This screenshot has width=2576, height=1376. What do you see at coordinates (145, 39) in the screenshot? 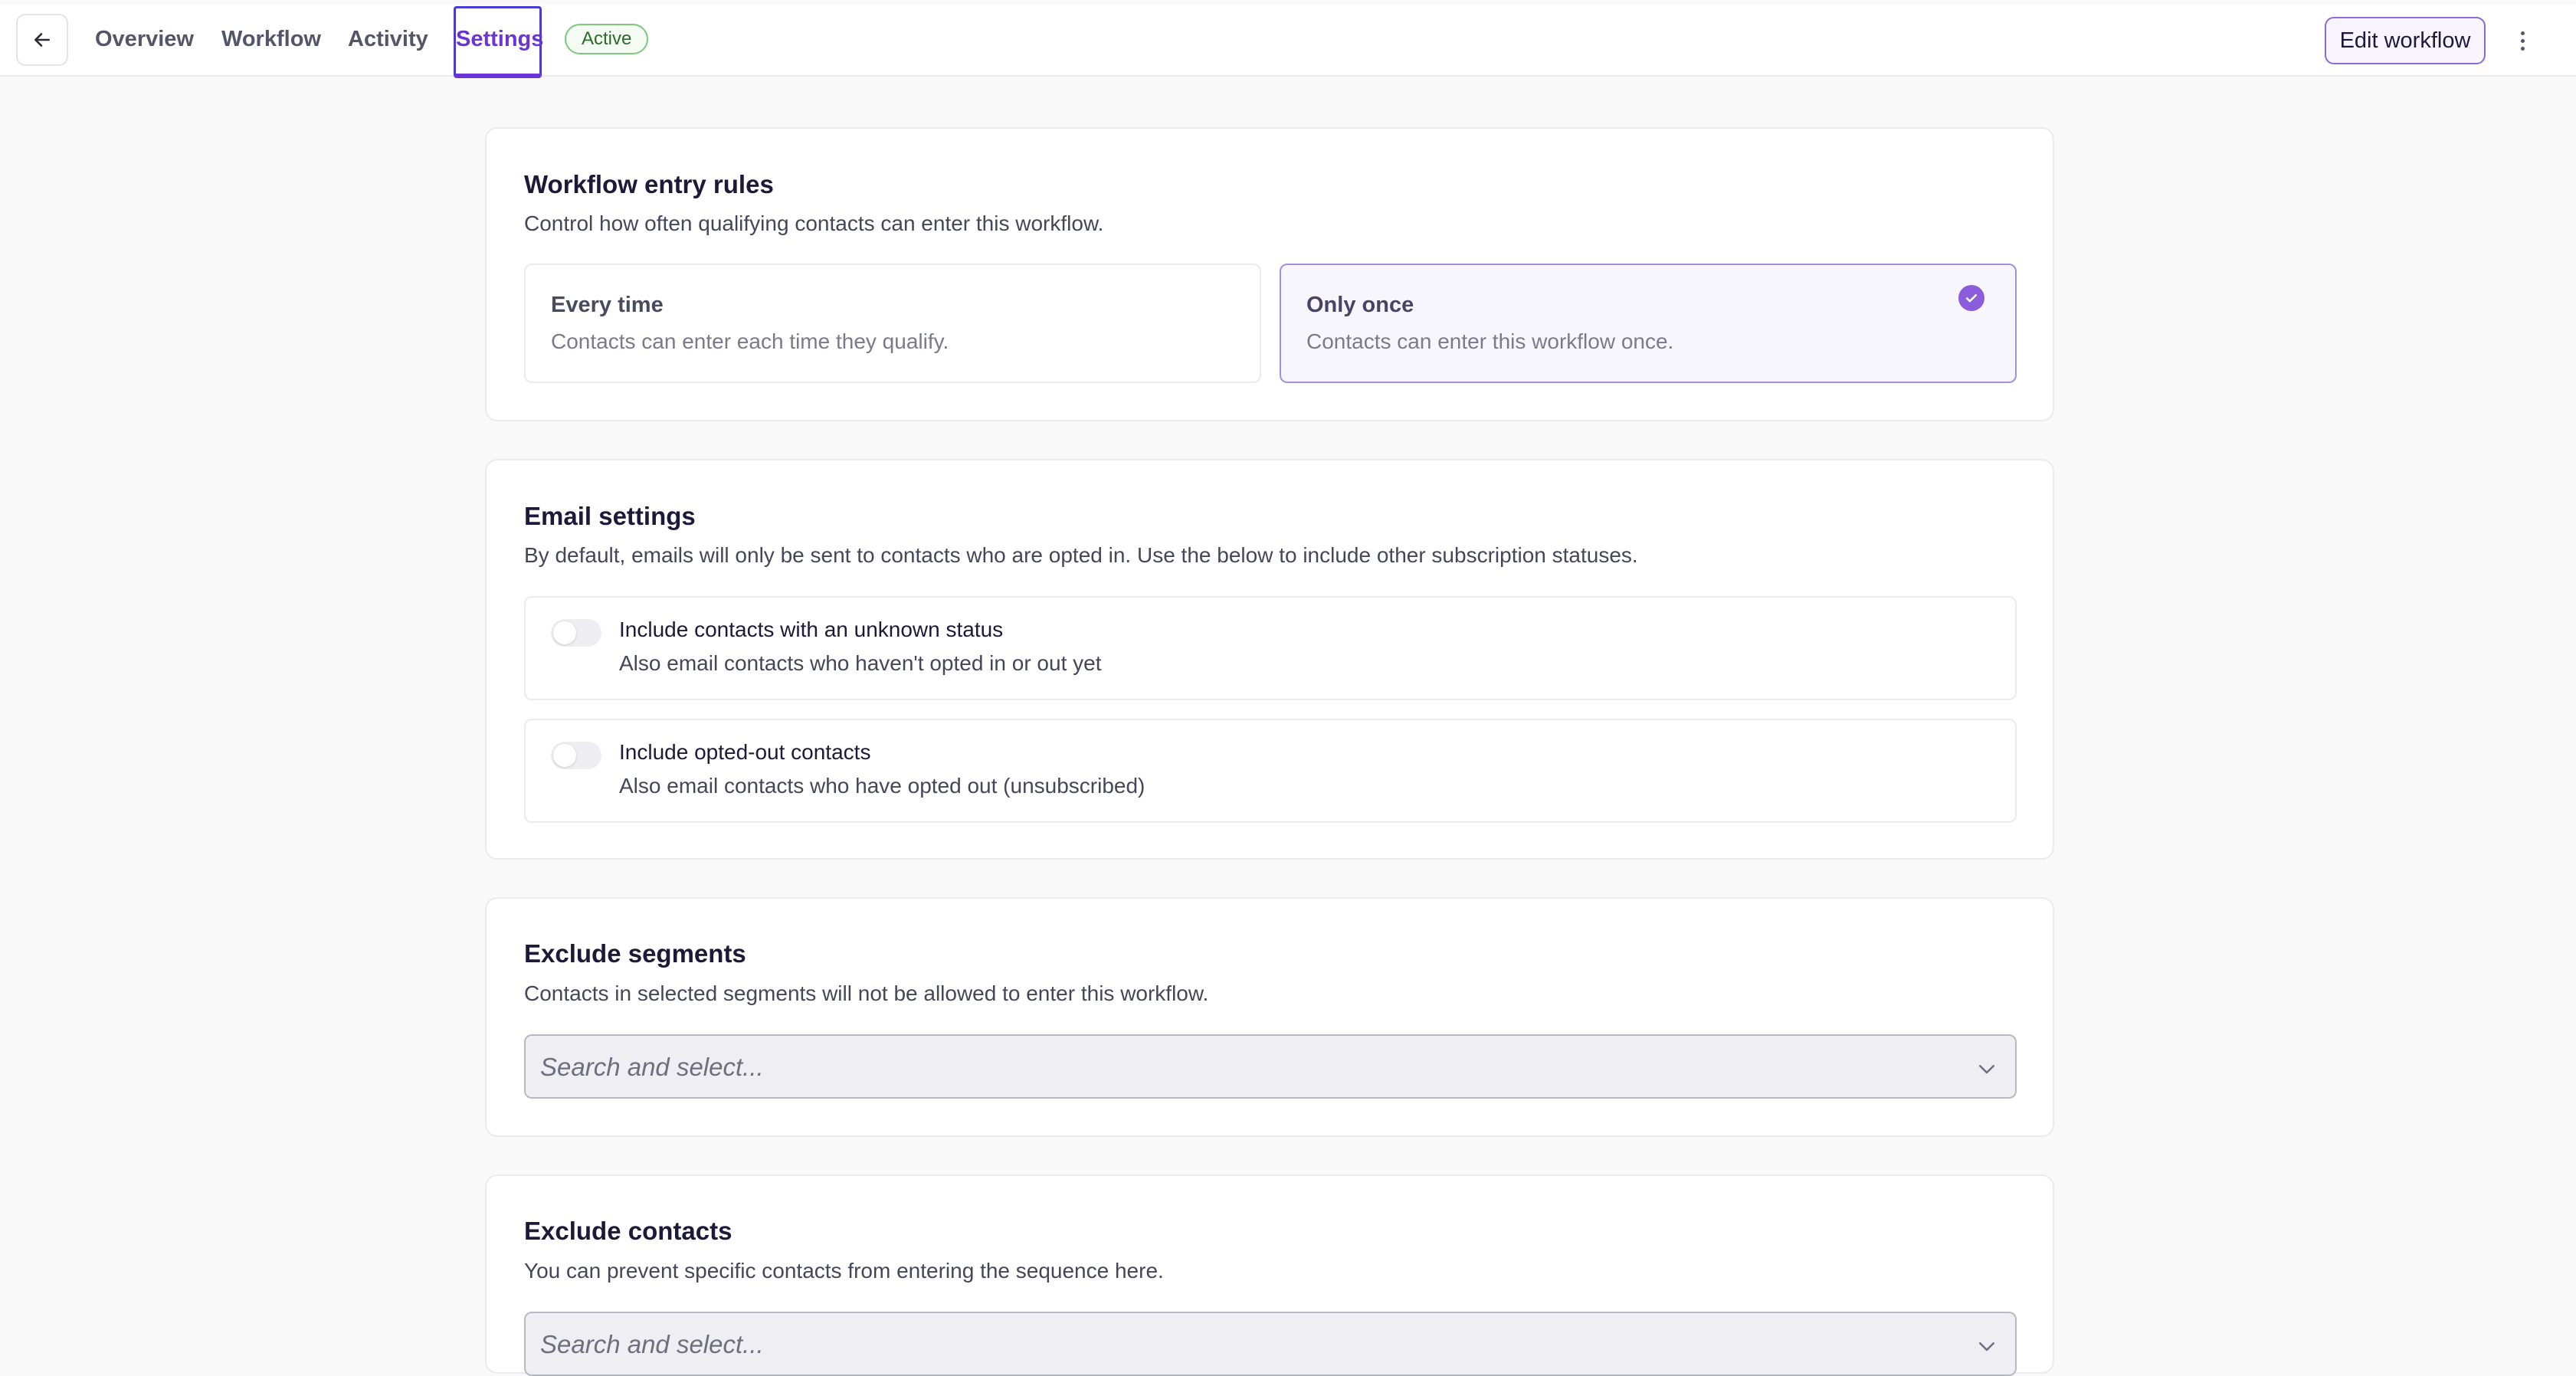
I see `tab-overview: Overview` at bounding box center [145, 39].